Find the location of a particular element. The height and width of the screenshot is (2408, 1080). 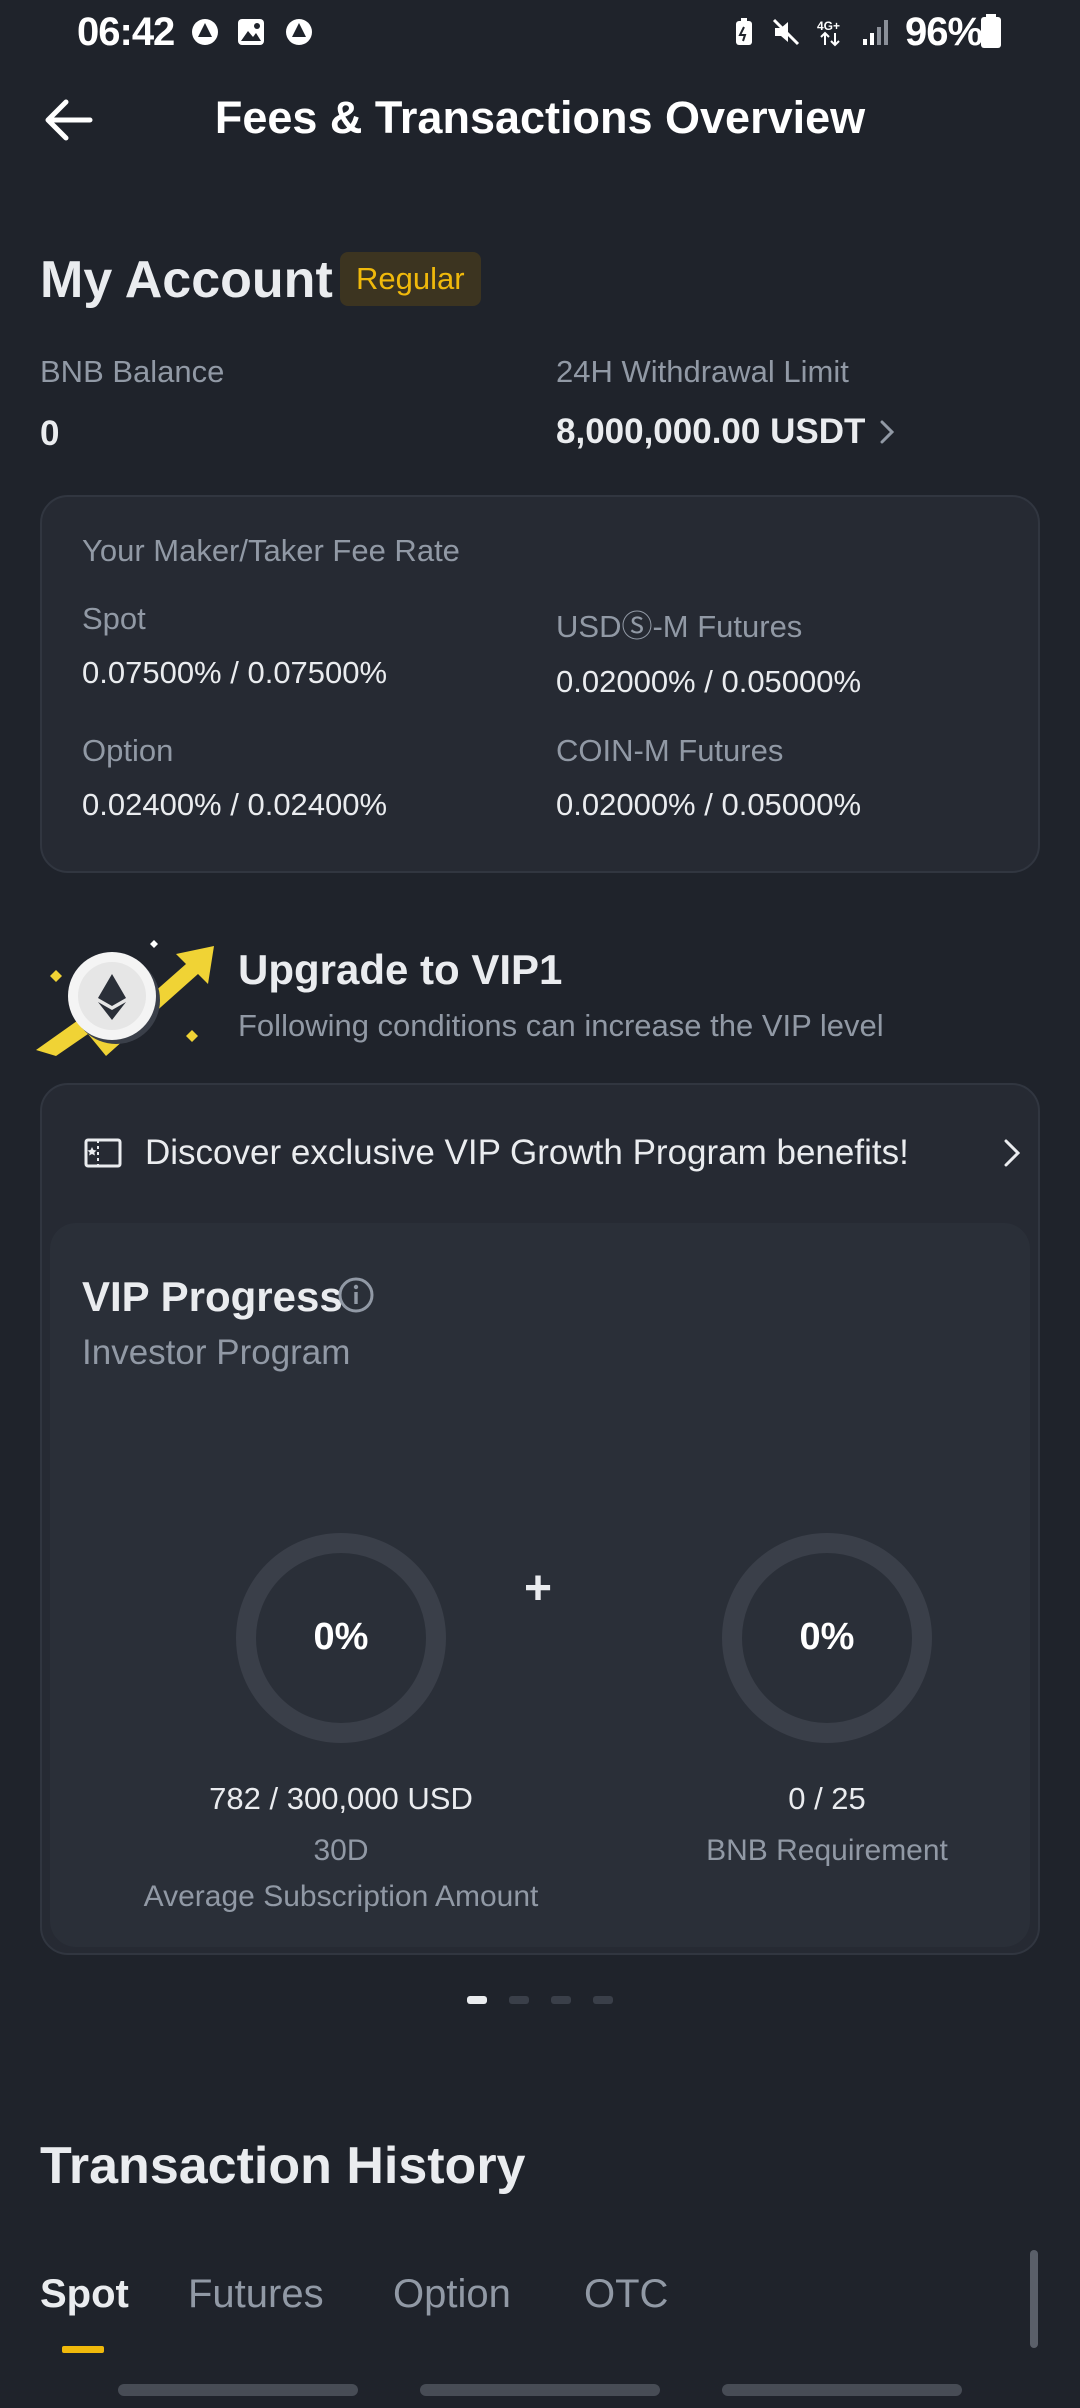

mute-icon is located at coordinates (786, 32).